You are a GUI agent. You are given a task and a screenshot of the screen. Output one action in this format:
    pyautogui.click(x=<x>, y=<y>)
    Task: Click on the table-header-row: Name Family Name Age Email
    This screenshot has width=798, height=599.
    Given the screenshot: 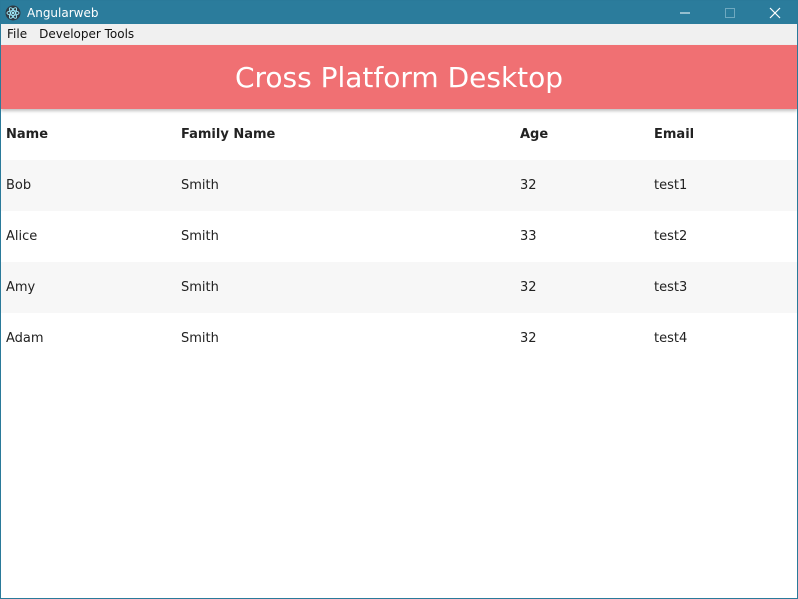 What is the action you would take?
    pyautogui.click(x=399, y=134)
    